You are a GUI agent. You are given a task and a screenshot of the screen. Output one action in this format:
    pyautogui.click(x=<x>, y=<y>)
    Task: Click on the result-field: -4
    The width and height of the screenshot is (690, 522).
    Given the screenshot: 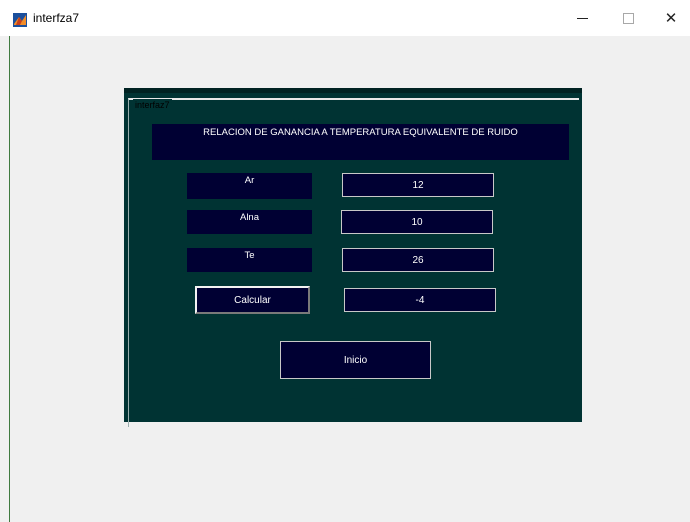 What is the action you would take?
    pyautogui.click(x=420, y=300)
    